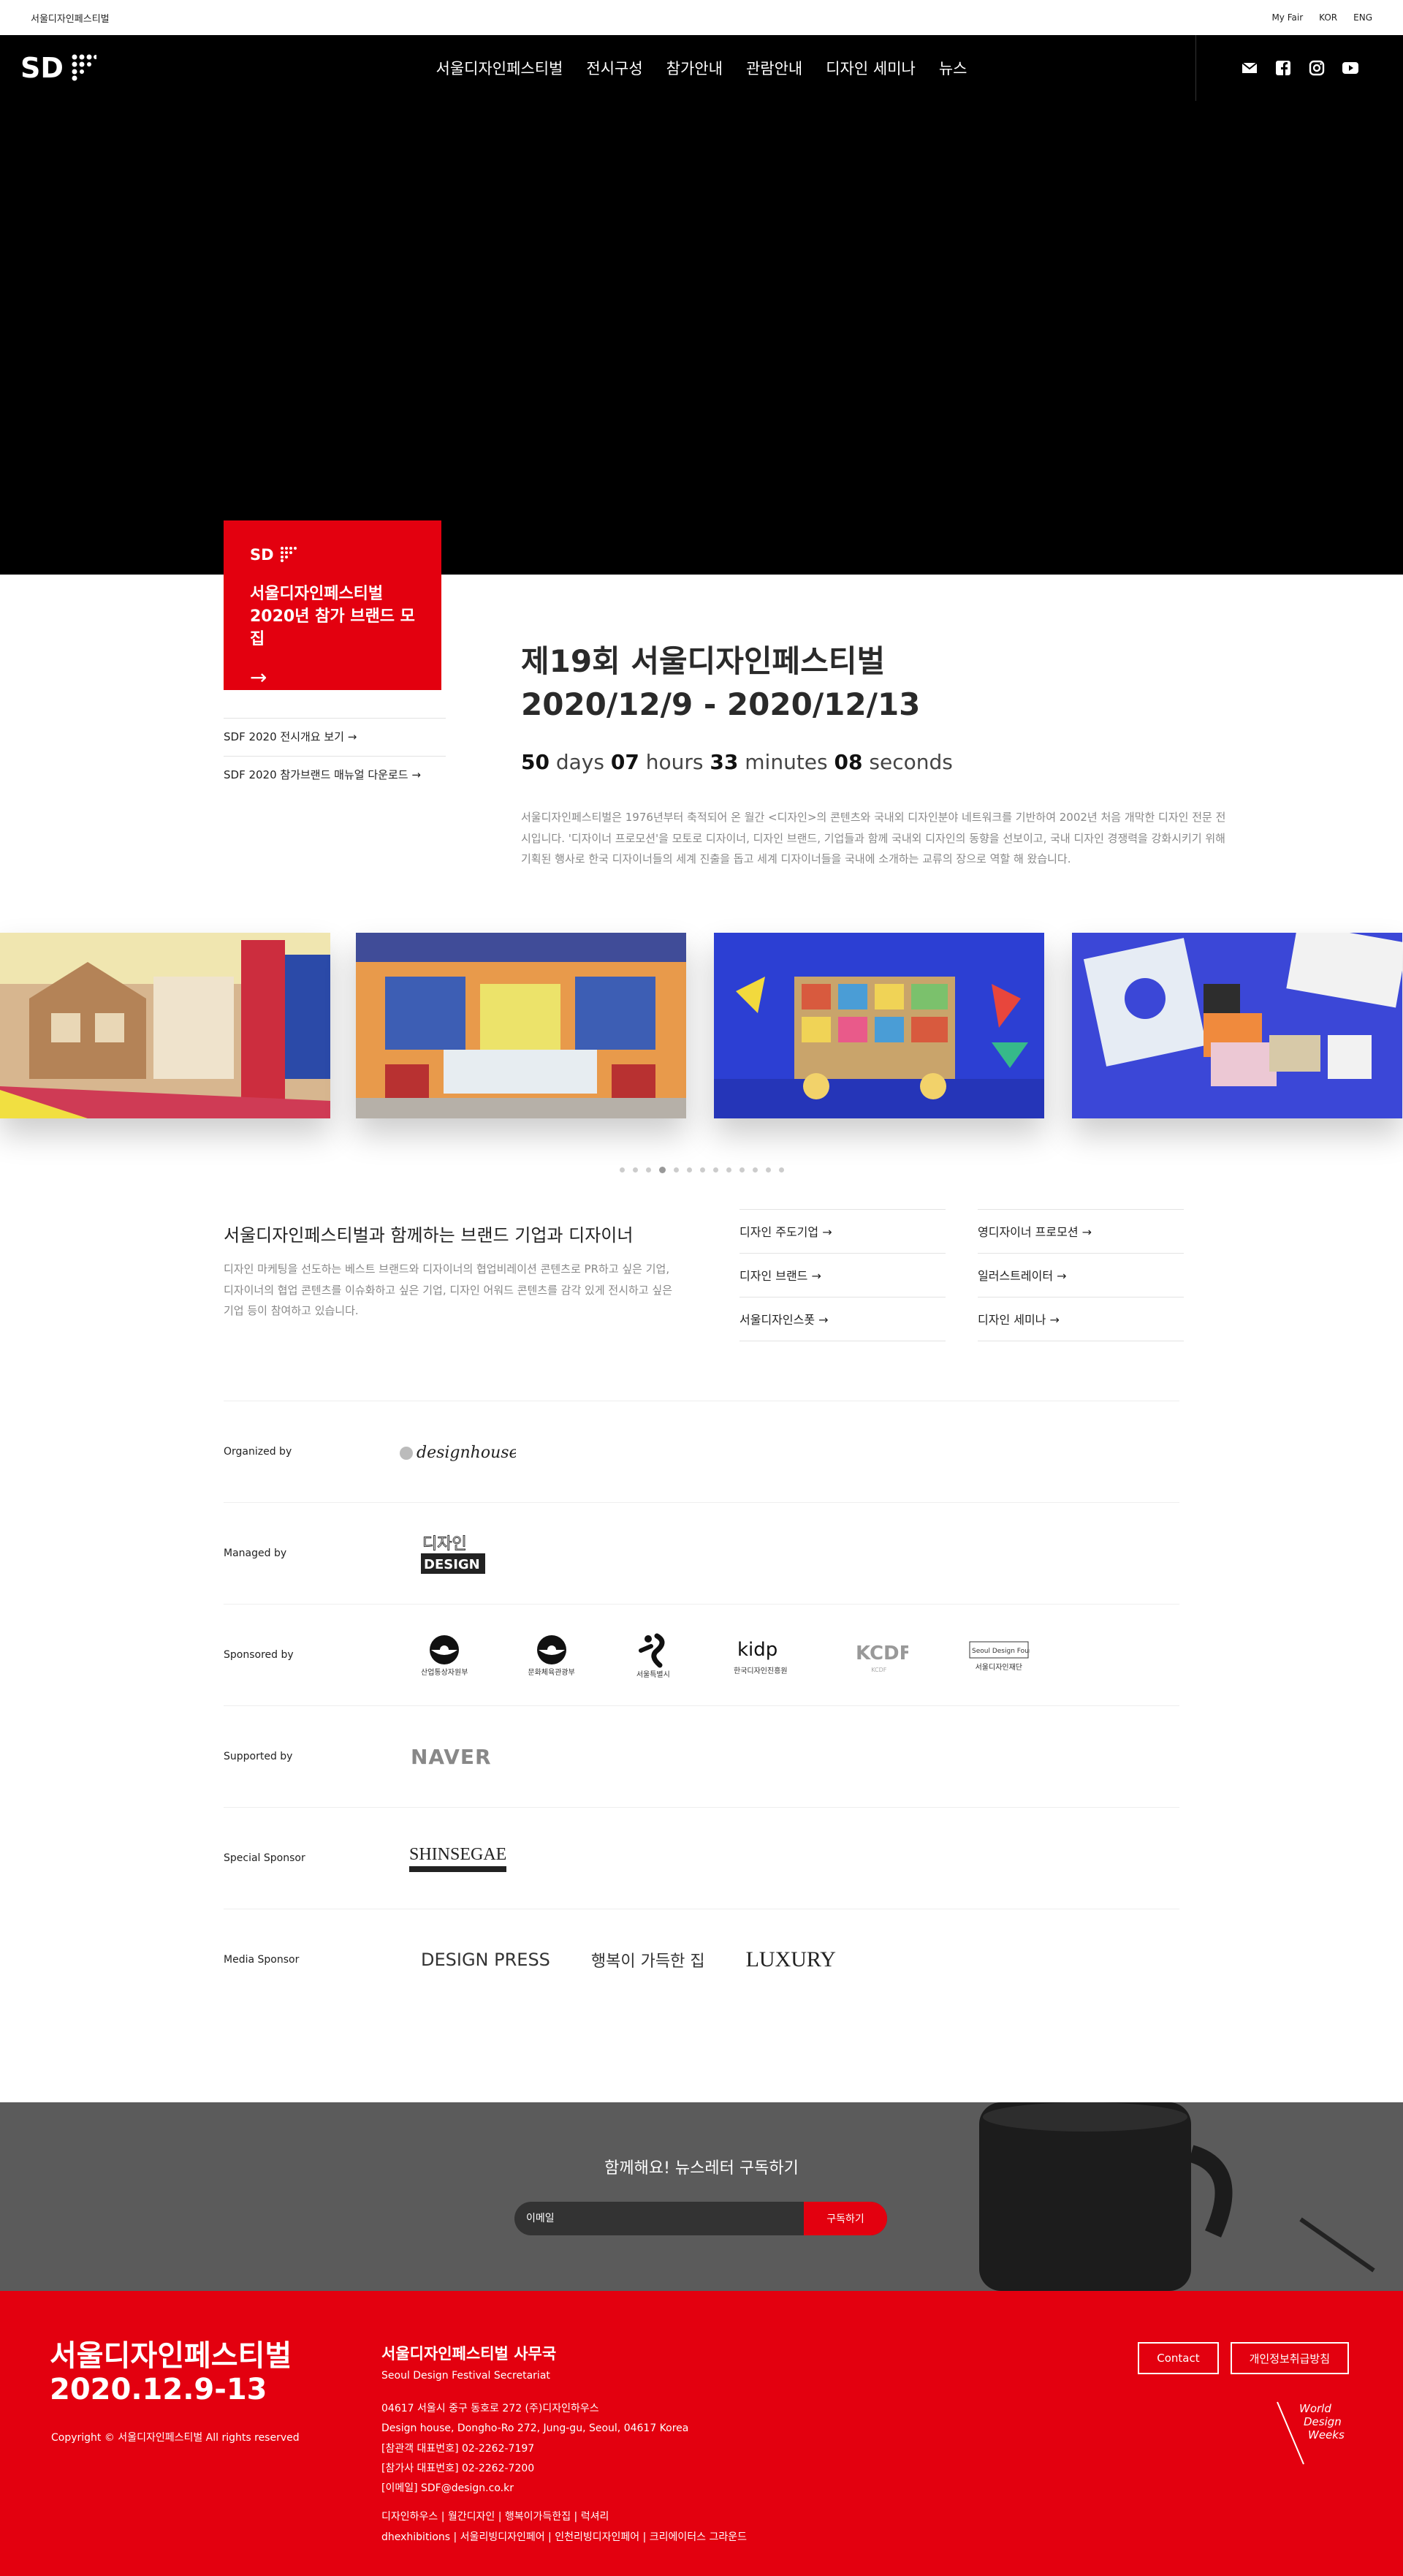 The image size is (1403, 2576). I want to click on kor-link: KOR, so click(1328, 17).